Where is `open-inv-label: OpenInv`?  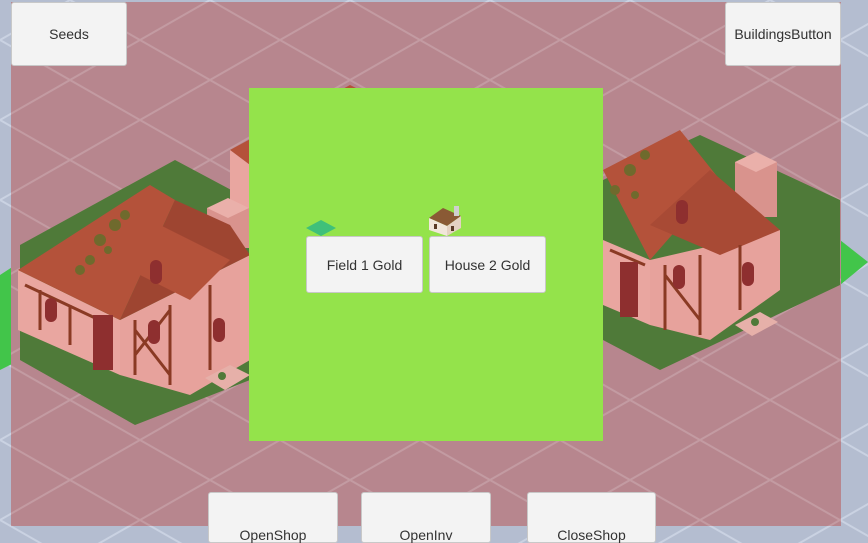
open-inv-label: OpenInv is located at coordinates (426, 535).